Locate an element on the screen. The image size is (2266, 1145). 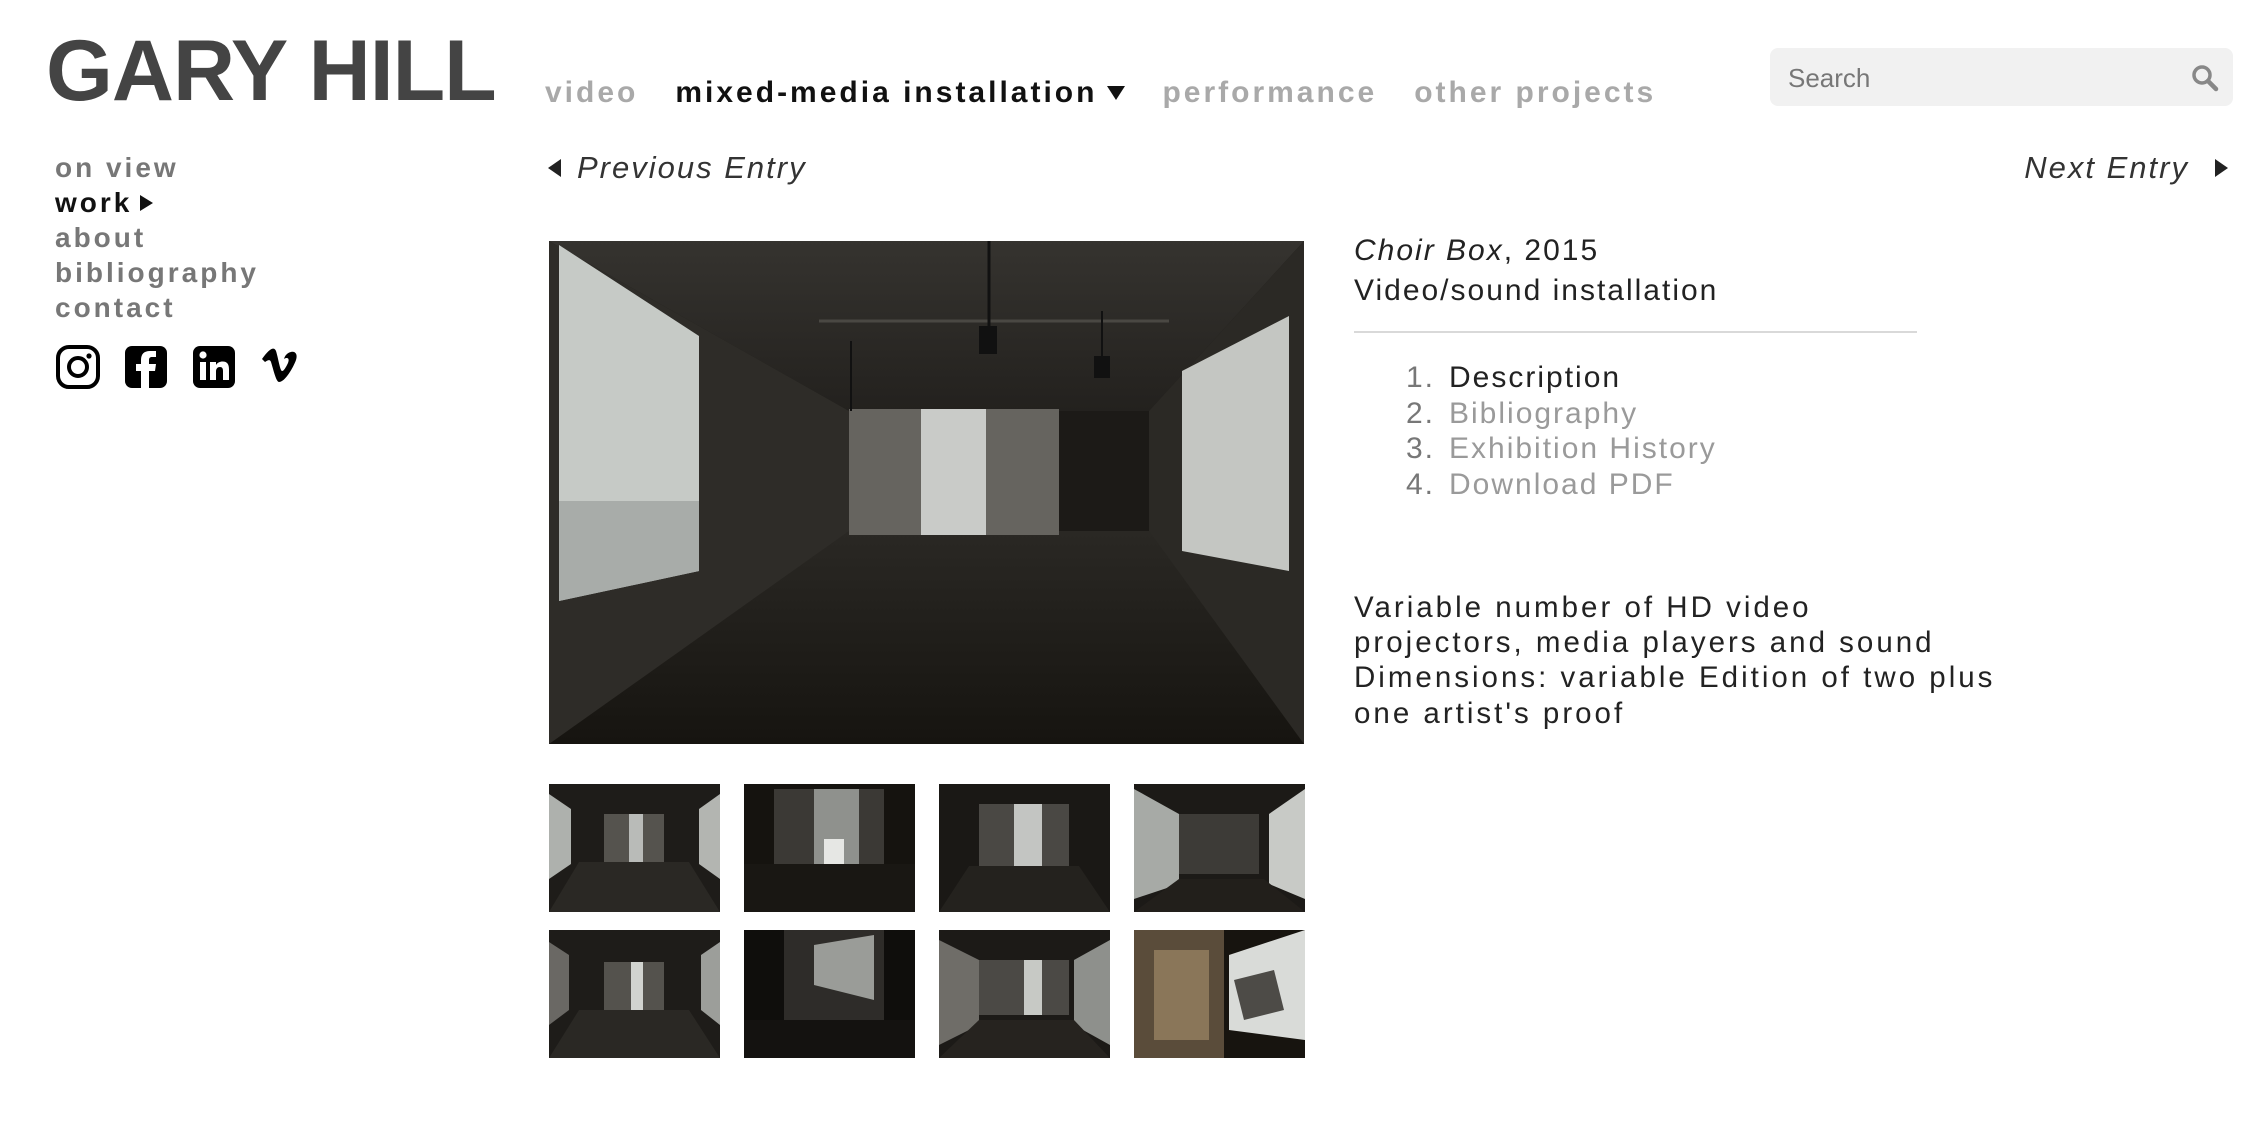
tab-number: 2. is located at coordinates (1420, 413).